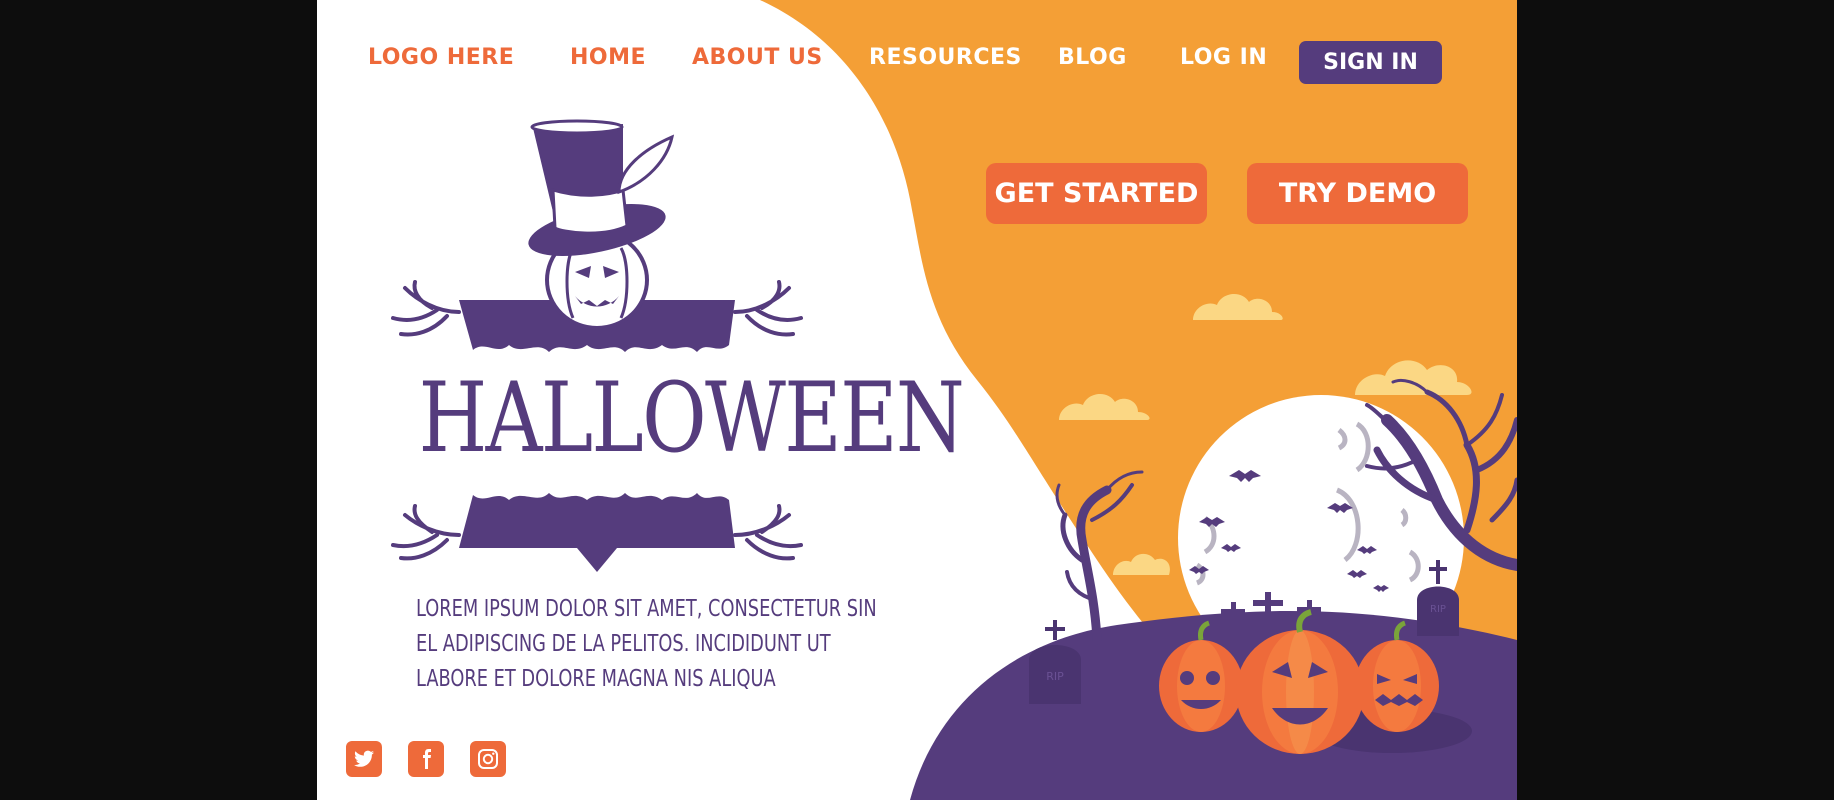 This screenshot has width=1834, height=800. What do you see at coordinates (1357, 193) in the screenshot?
I see `try-demo-button: TRY DEMO` at bounding box center [1357, 193].